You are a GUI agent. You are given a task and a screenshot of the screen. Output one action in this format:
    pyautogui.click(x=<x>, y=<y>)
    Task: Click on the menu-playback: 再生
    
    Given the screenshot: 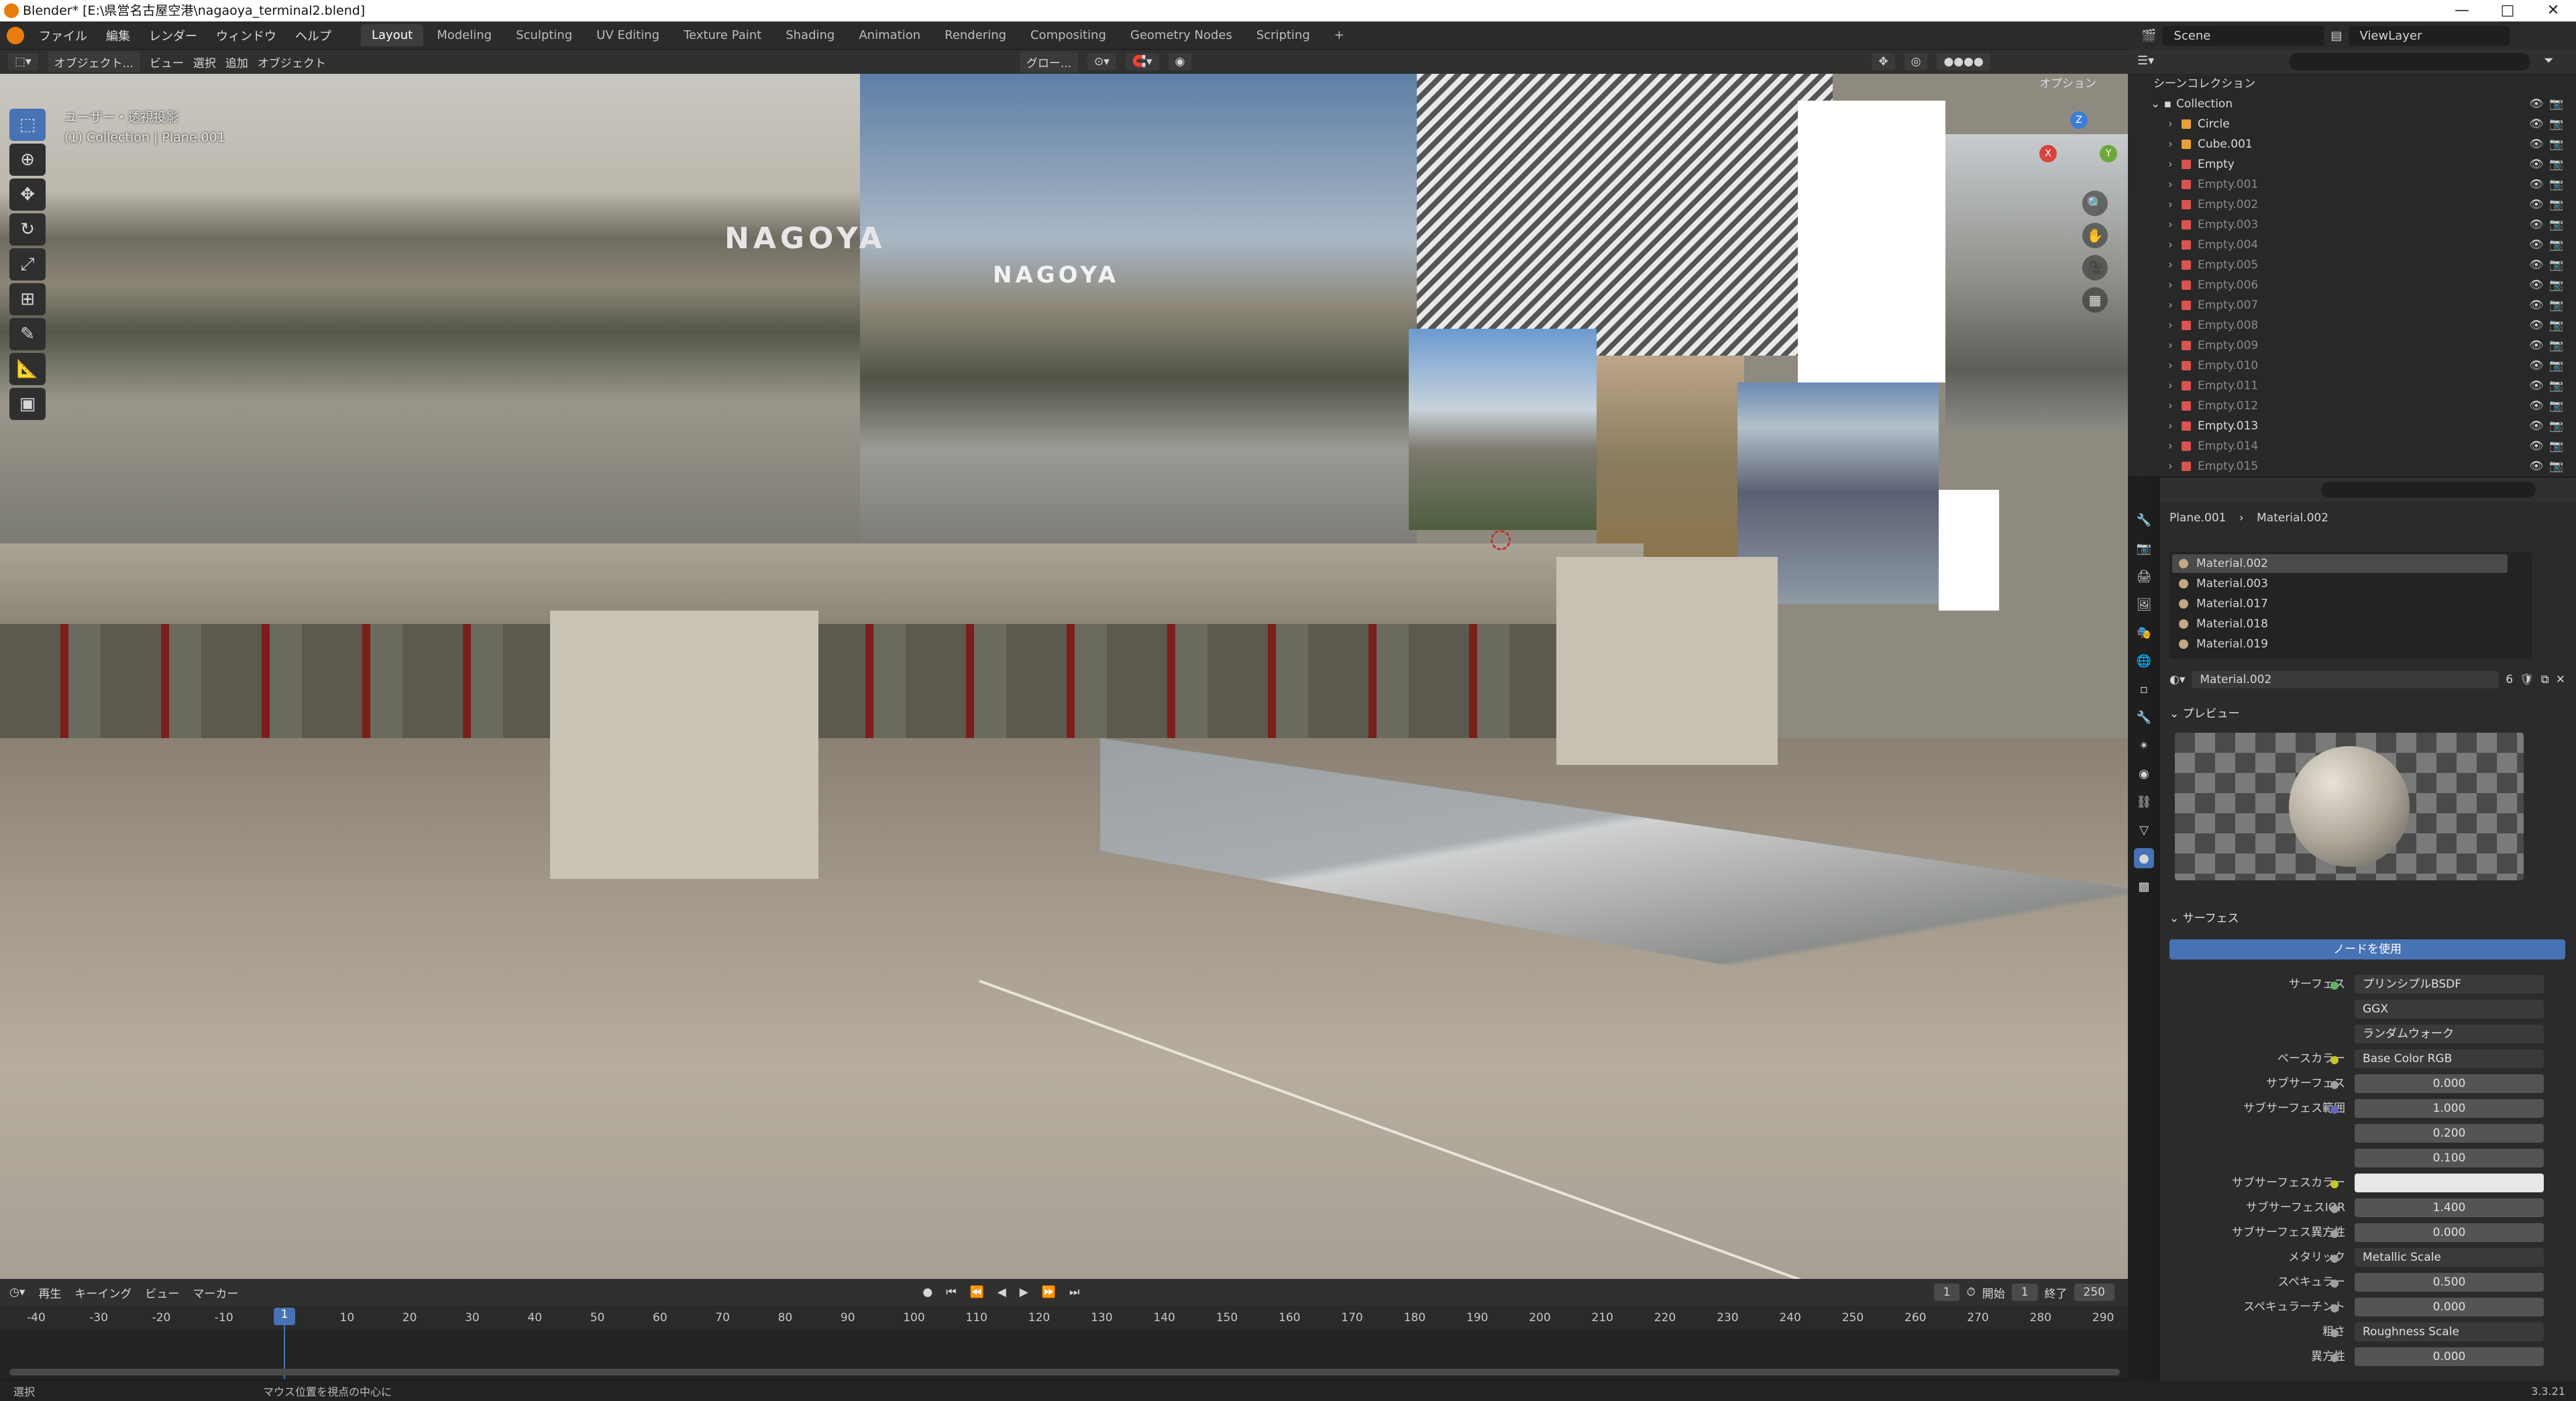 What is the action you would take?
    pyautogui.click(x=49, y=1292)
    